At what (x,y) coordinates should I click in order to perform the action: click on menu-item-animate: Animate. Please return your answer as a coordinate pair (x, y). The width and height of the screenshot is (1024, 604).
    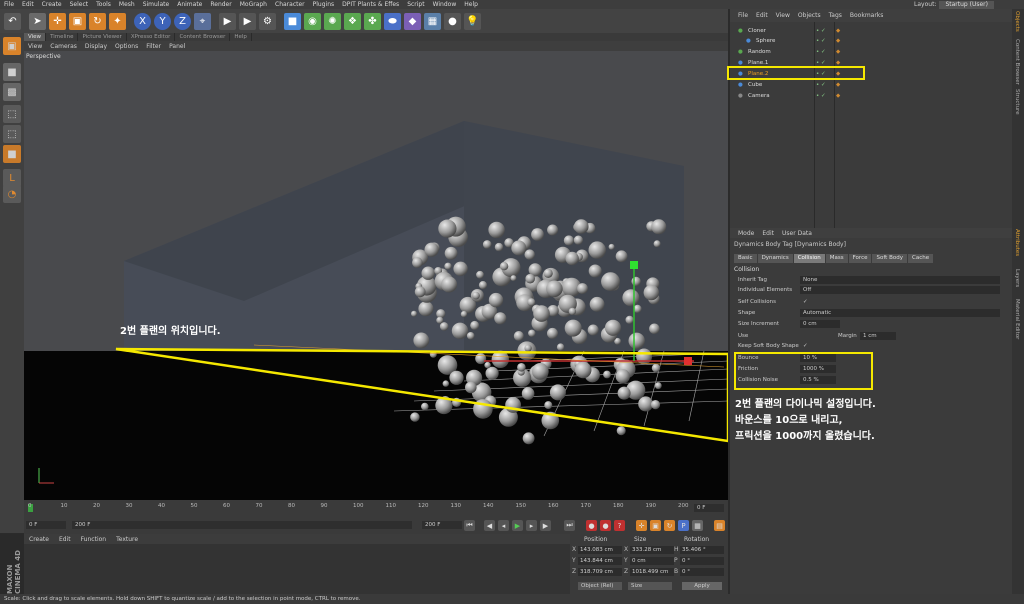
    Looking at the image, I should click on (189, 4).